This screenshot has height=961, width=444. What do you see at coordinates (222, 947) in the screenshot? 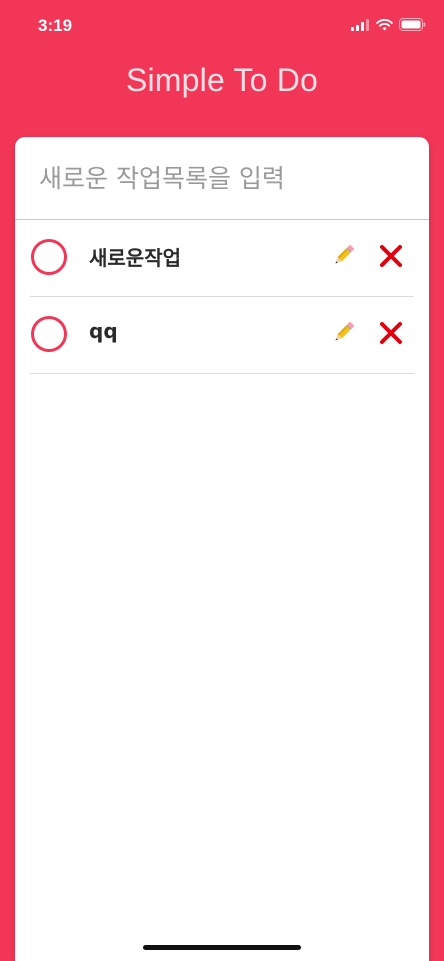
I see `home-indicator` at bounding box center [222, 947].